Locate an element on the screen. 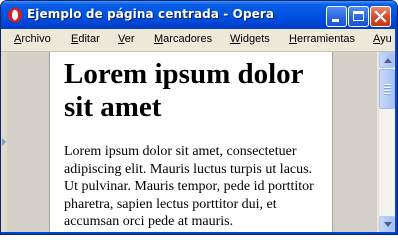 This screenshot has width=398, height=240. close-icon is located at coordinates (380, 16).